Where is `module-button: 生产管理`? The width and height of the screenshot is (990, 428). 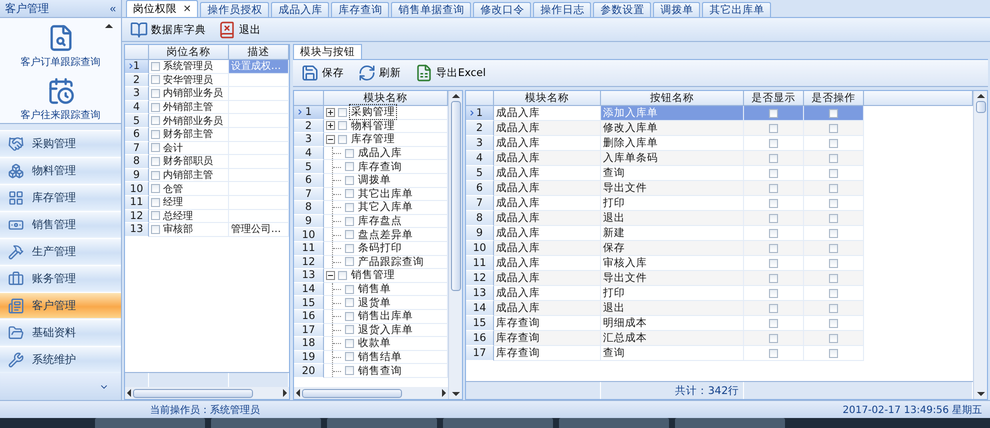
module-button: 生产管理 is located at coordinates (60, 251).